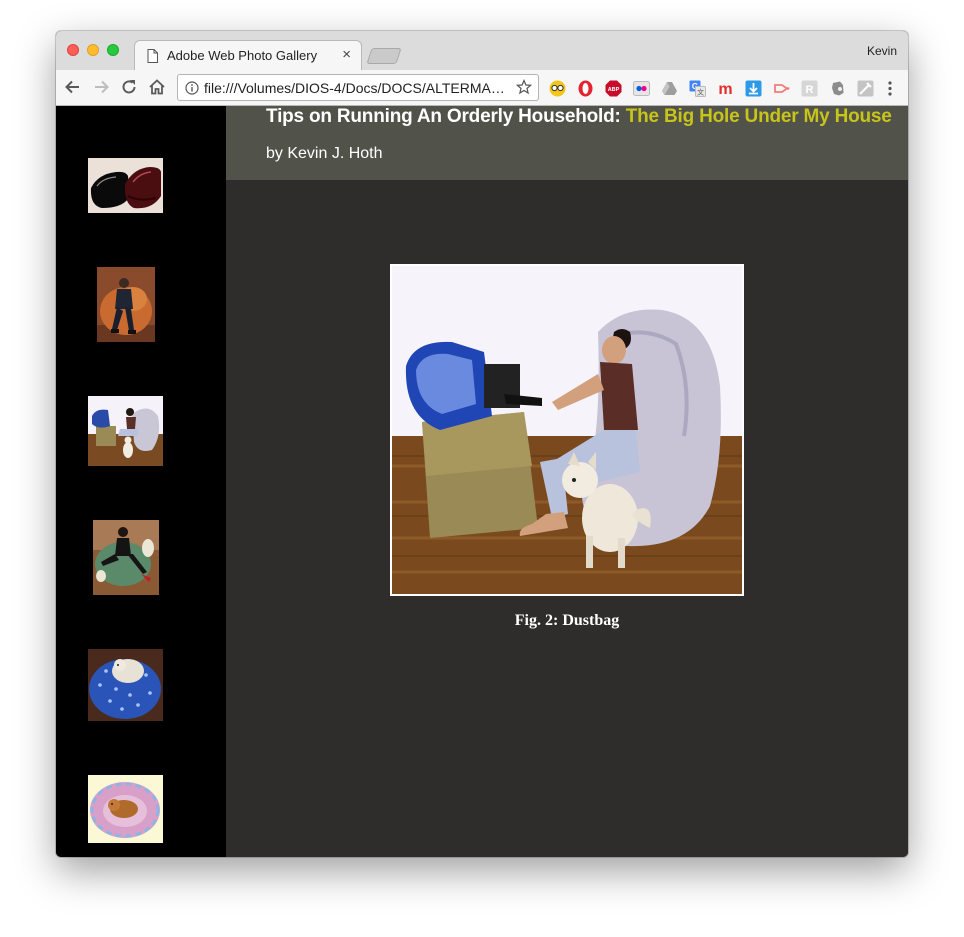 The image size is (964, 937). I want to click on window-maximize-button, so click(113, 50).